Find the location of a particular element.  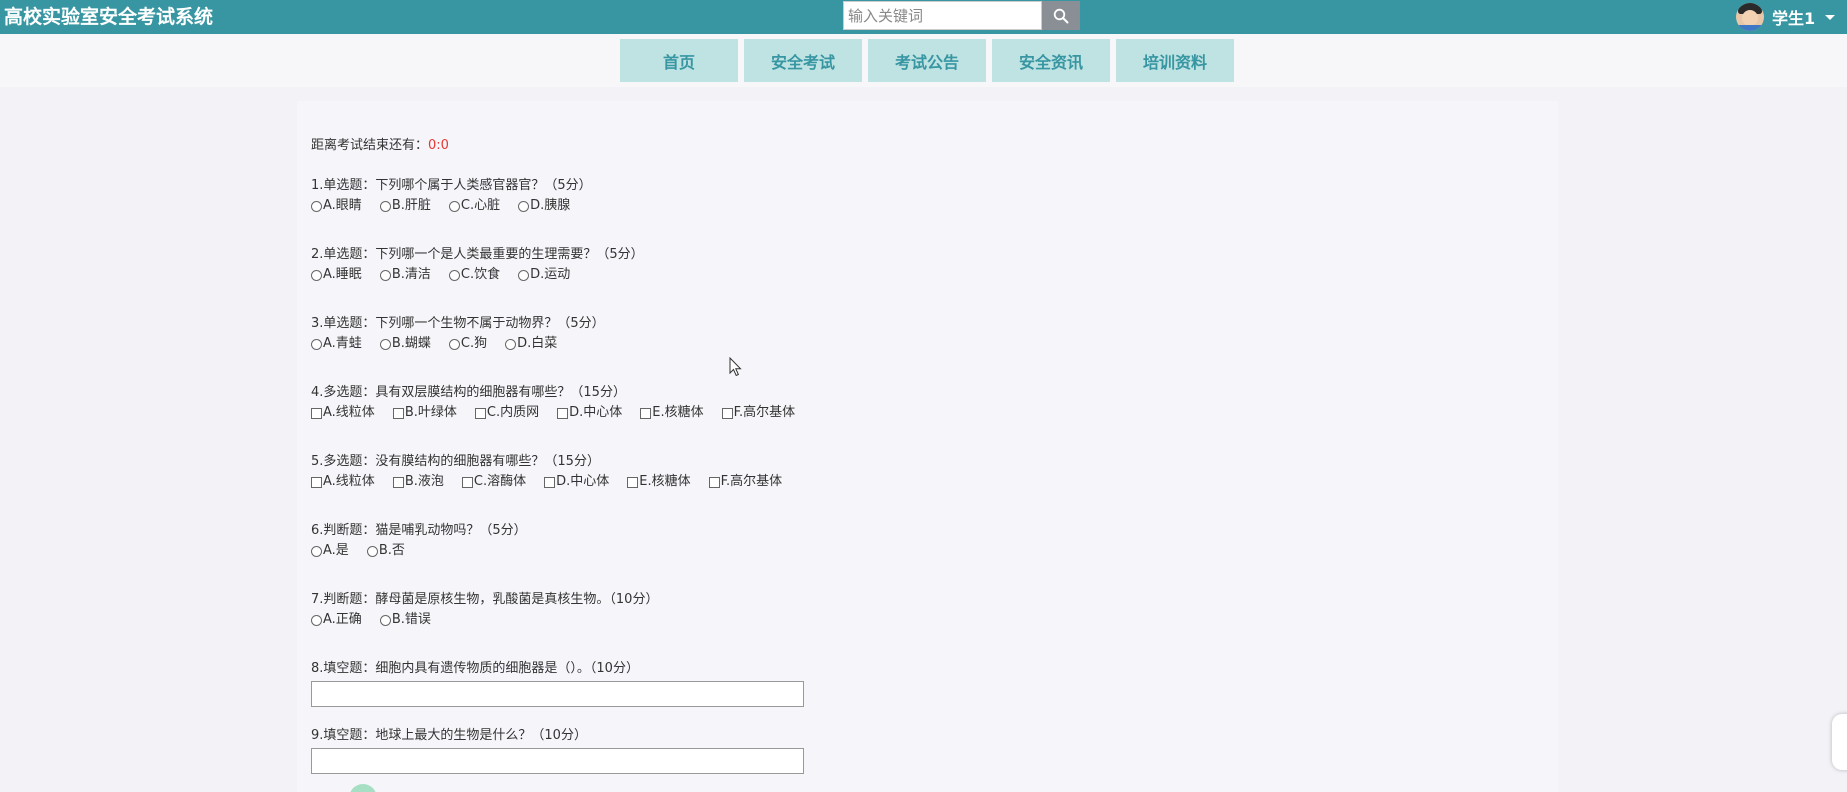

option-label: C.内质网 is located at coordinates (513, 412).